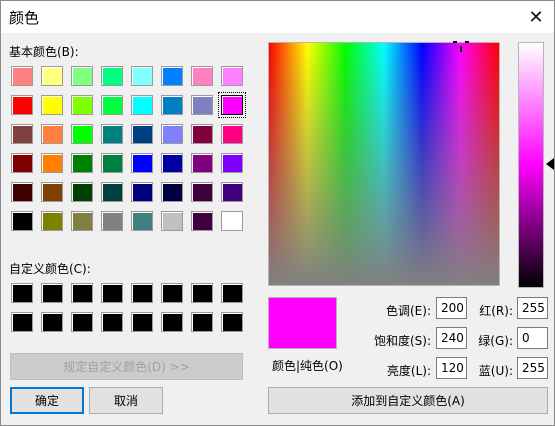  Describe the element at coordinates (461, 46) in the screenshot. I see `crosshair-icon` at that location.